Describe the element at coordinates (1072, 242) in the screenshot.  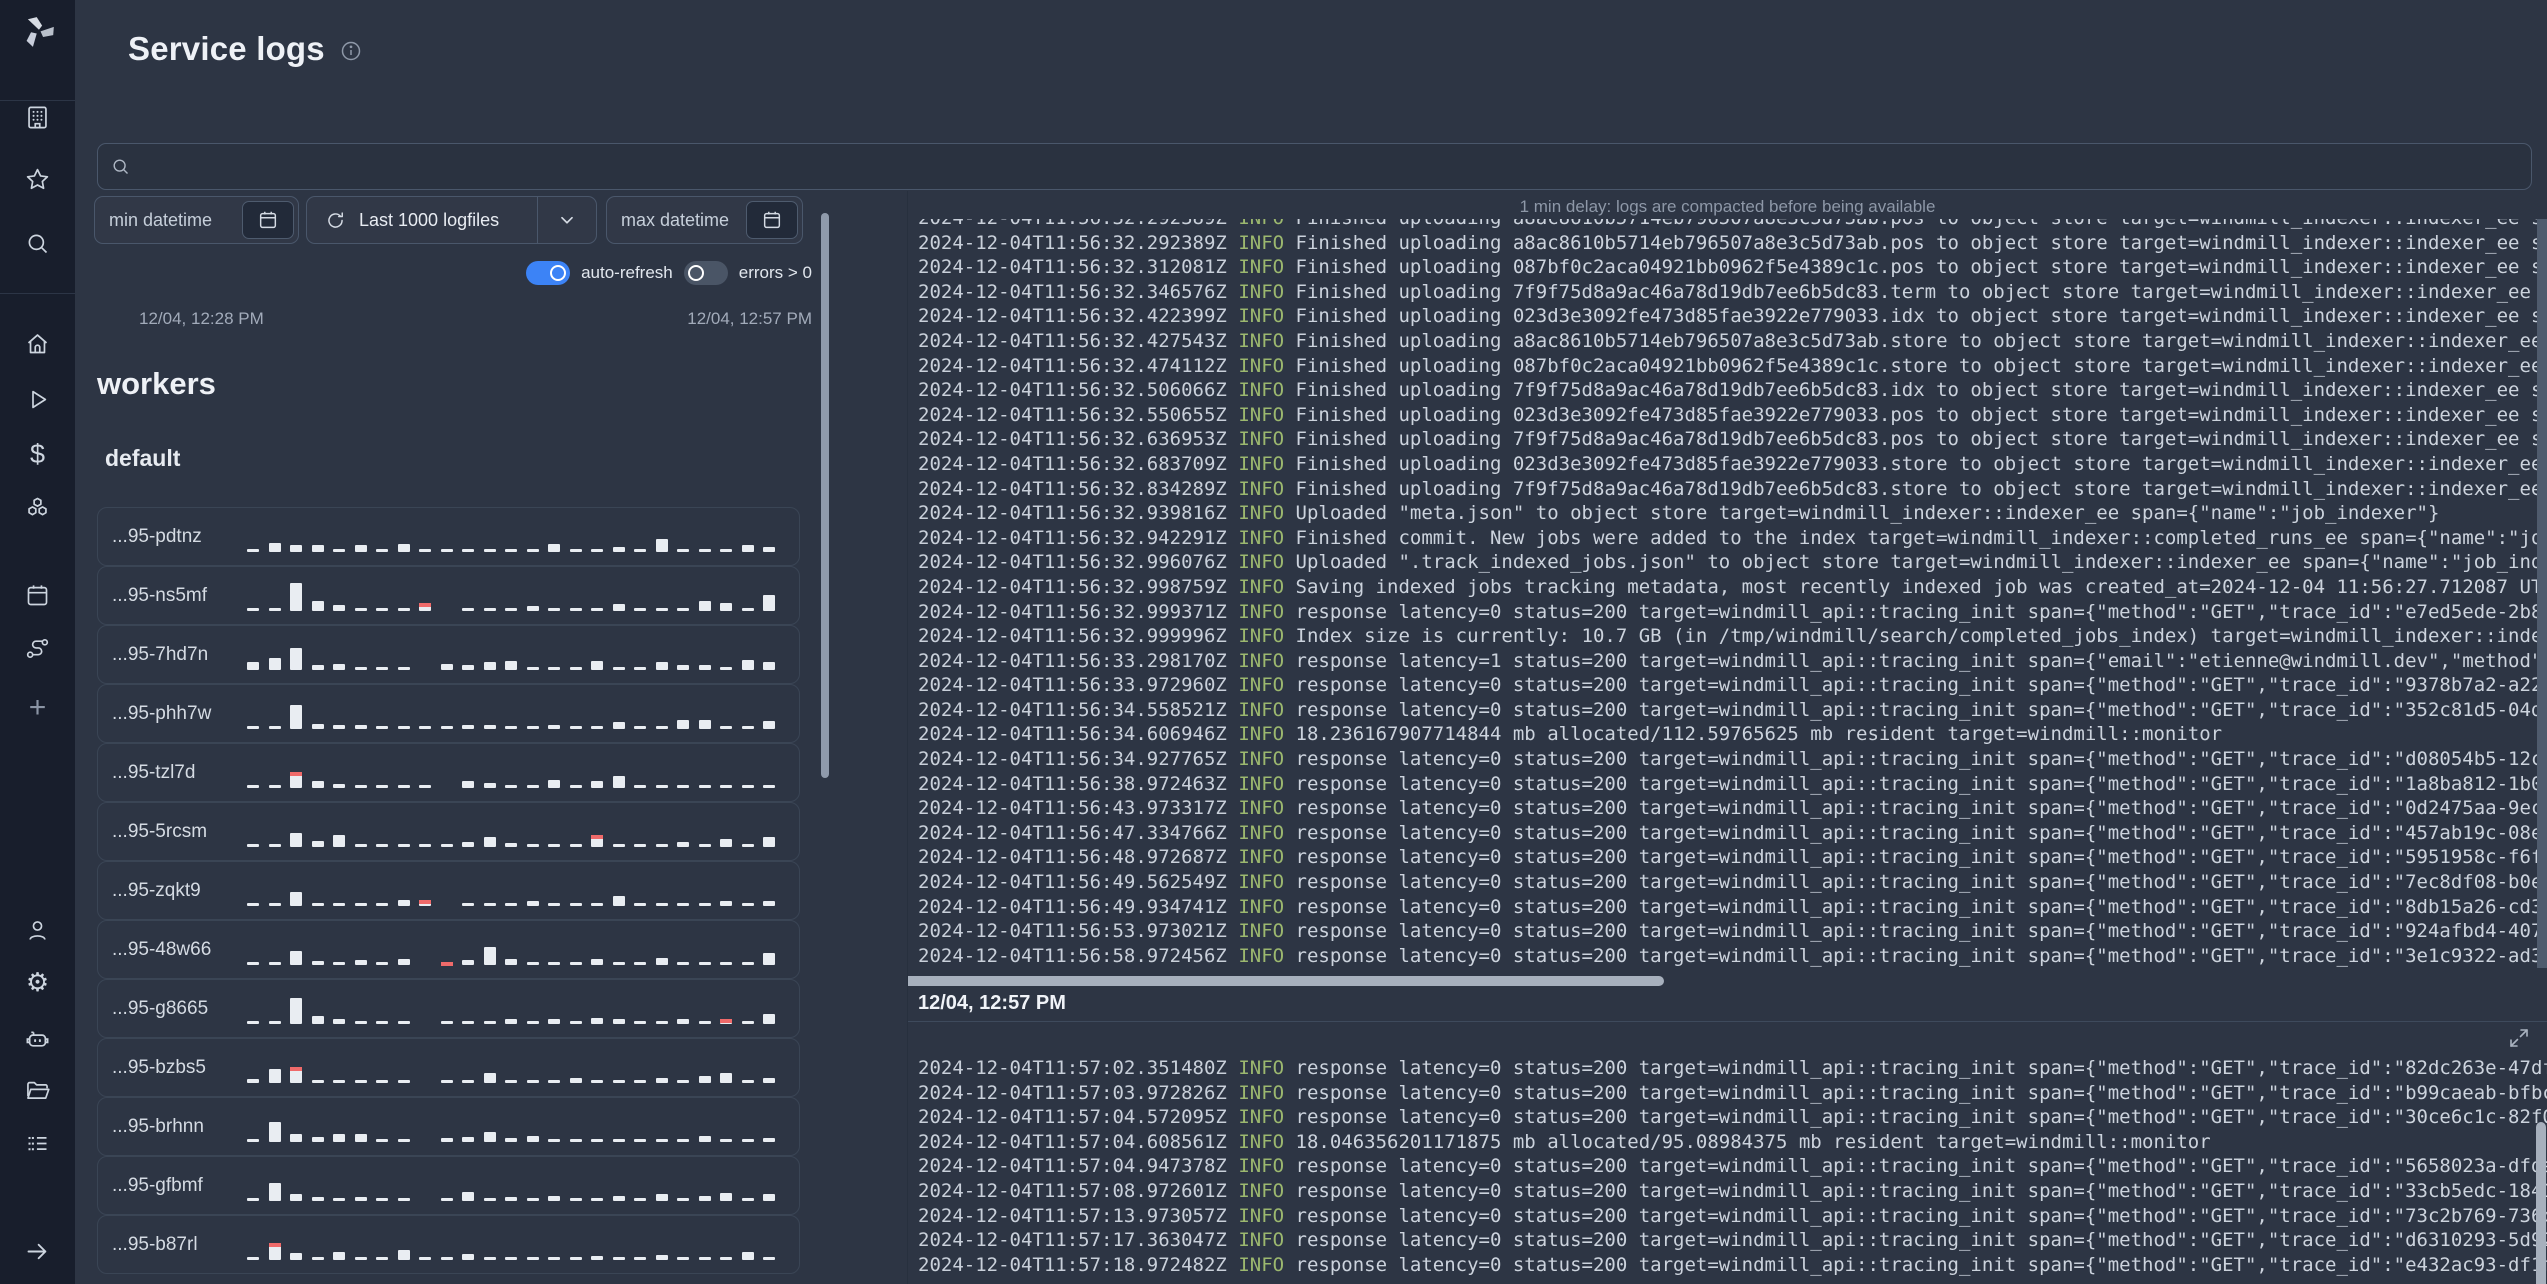
I see `log-timestamp: 2024-12-04T11:56:32.292389Z` at that location.